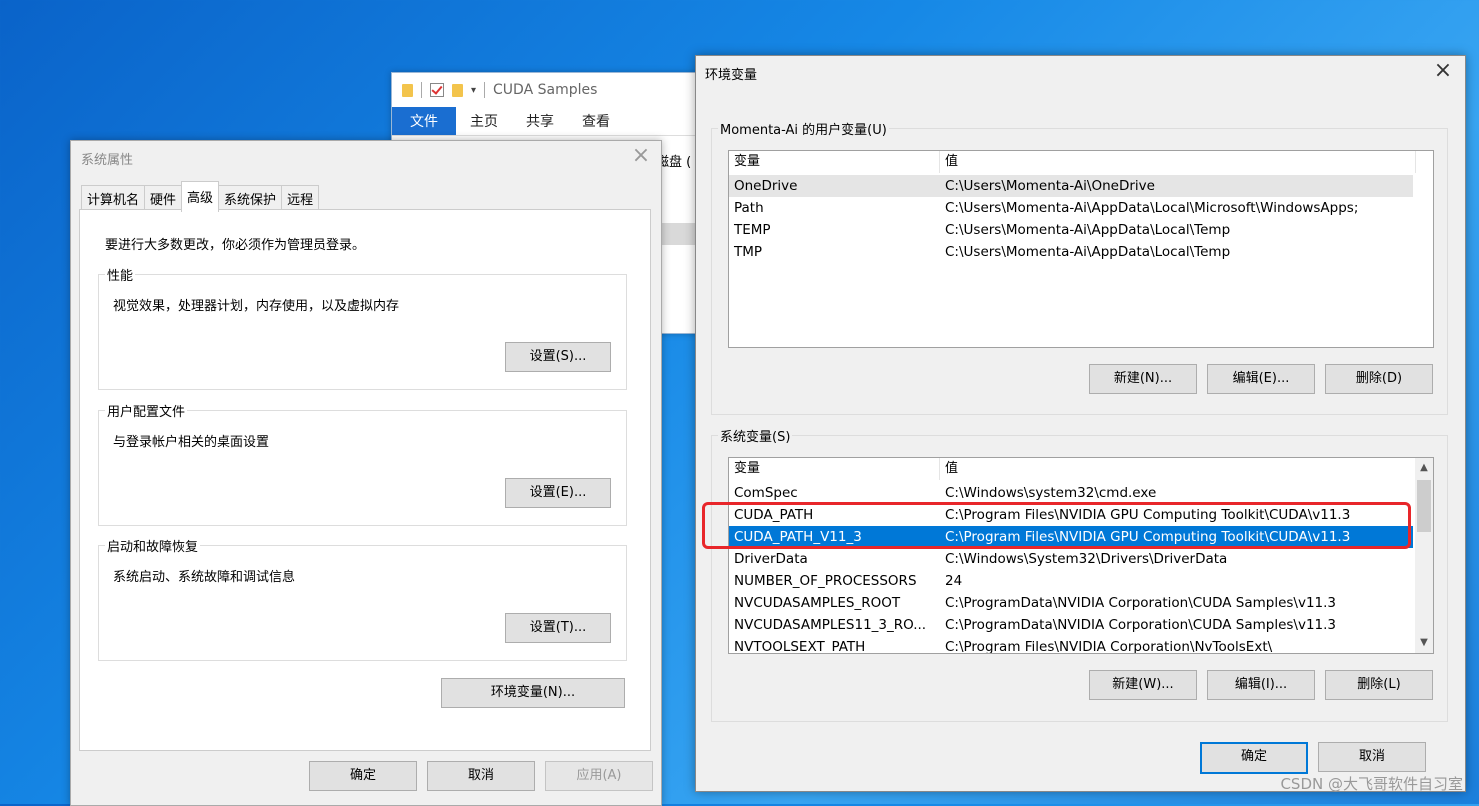  What do you see at coordinates (113, 197) in the screenshot?
I see `tab-computer-name: 计算机名` at bounding box center [113, 197].